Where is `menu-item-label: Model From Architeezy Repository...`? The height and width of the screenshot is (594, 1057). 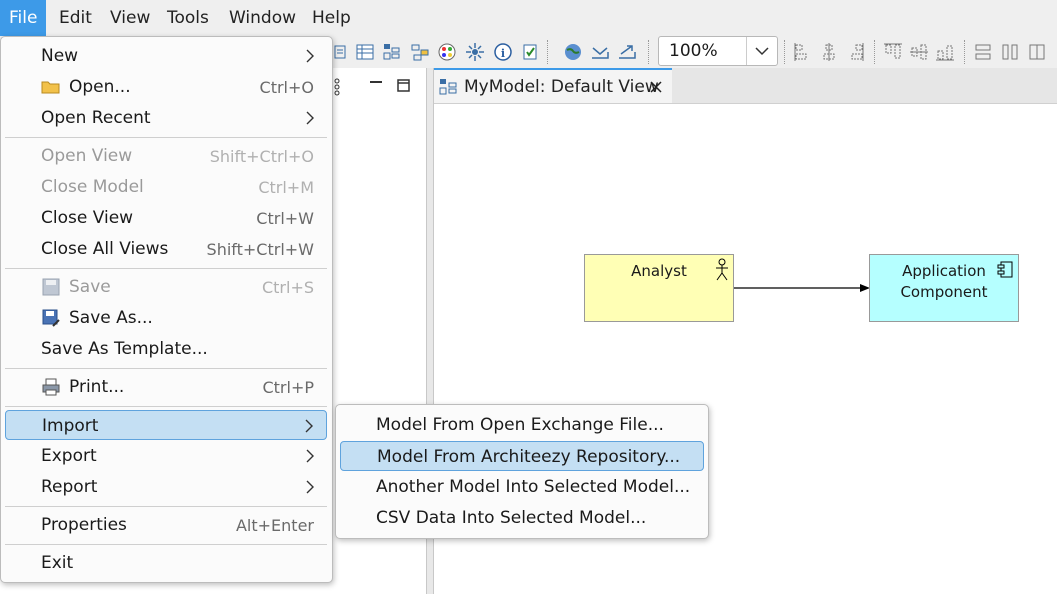
menu-item-label: Model From Architeezy Repository... is located at coordinates (529, 457).